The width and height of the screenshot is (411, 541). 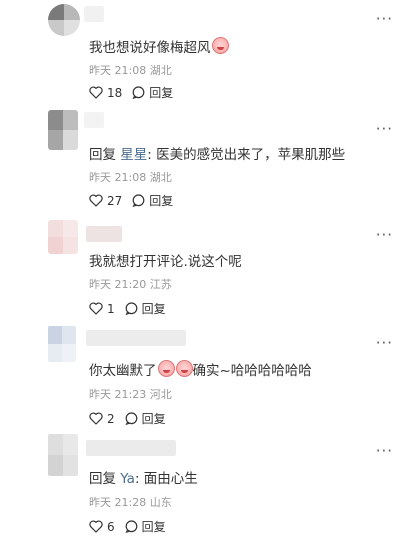 I want to click on comment-time: 昨天 21:28, so click(x=118, y=502).